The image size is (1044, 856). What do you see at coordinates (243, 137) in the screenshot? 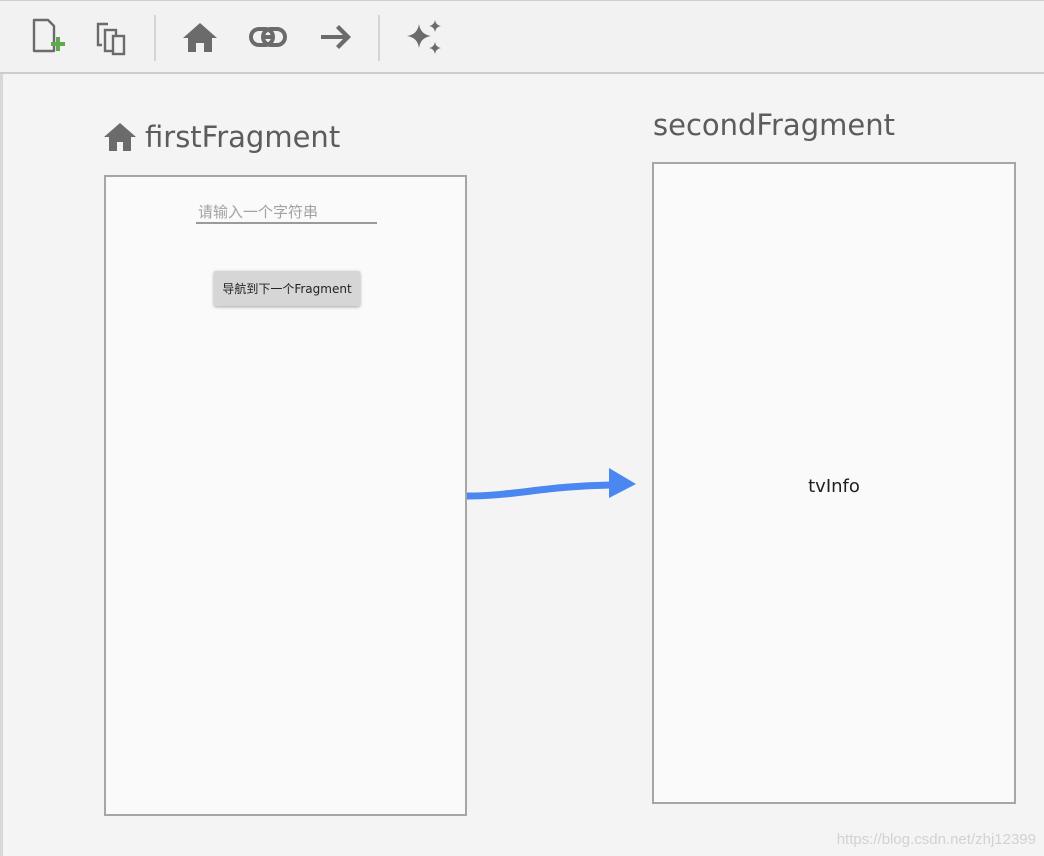
I see `first-fragment-title: firstFragment` at bounding box center [243, 137].